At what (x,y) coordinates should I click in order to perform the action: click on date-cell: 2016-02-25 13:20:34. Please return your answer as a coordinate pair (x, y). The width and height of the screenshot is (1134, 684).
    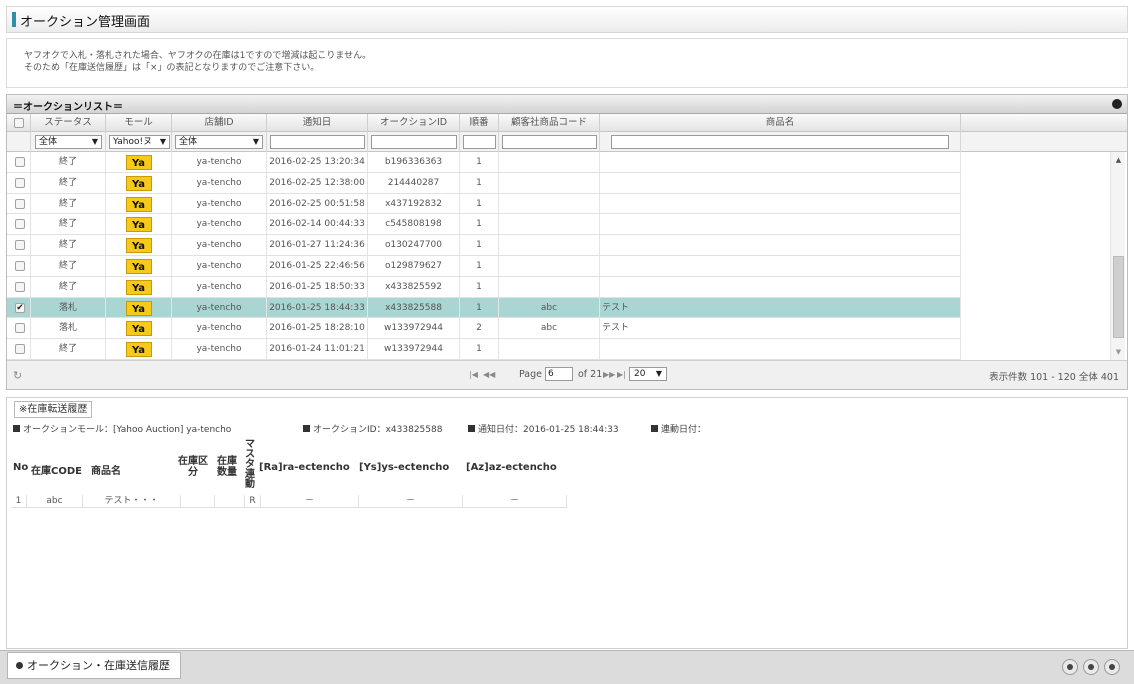
    Looking at the image, I should click on (317, 162).